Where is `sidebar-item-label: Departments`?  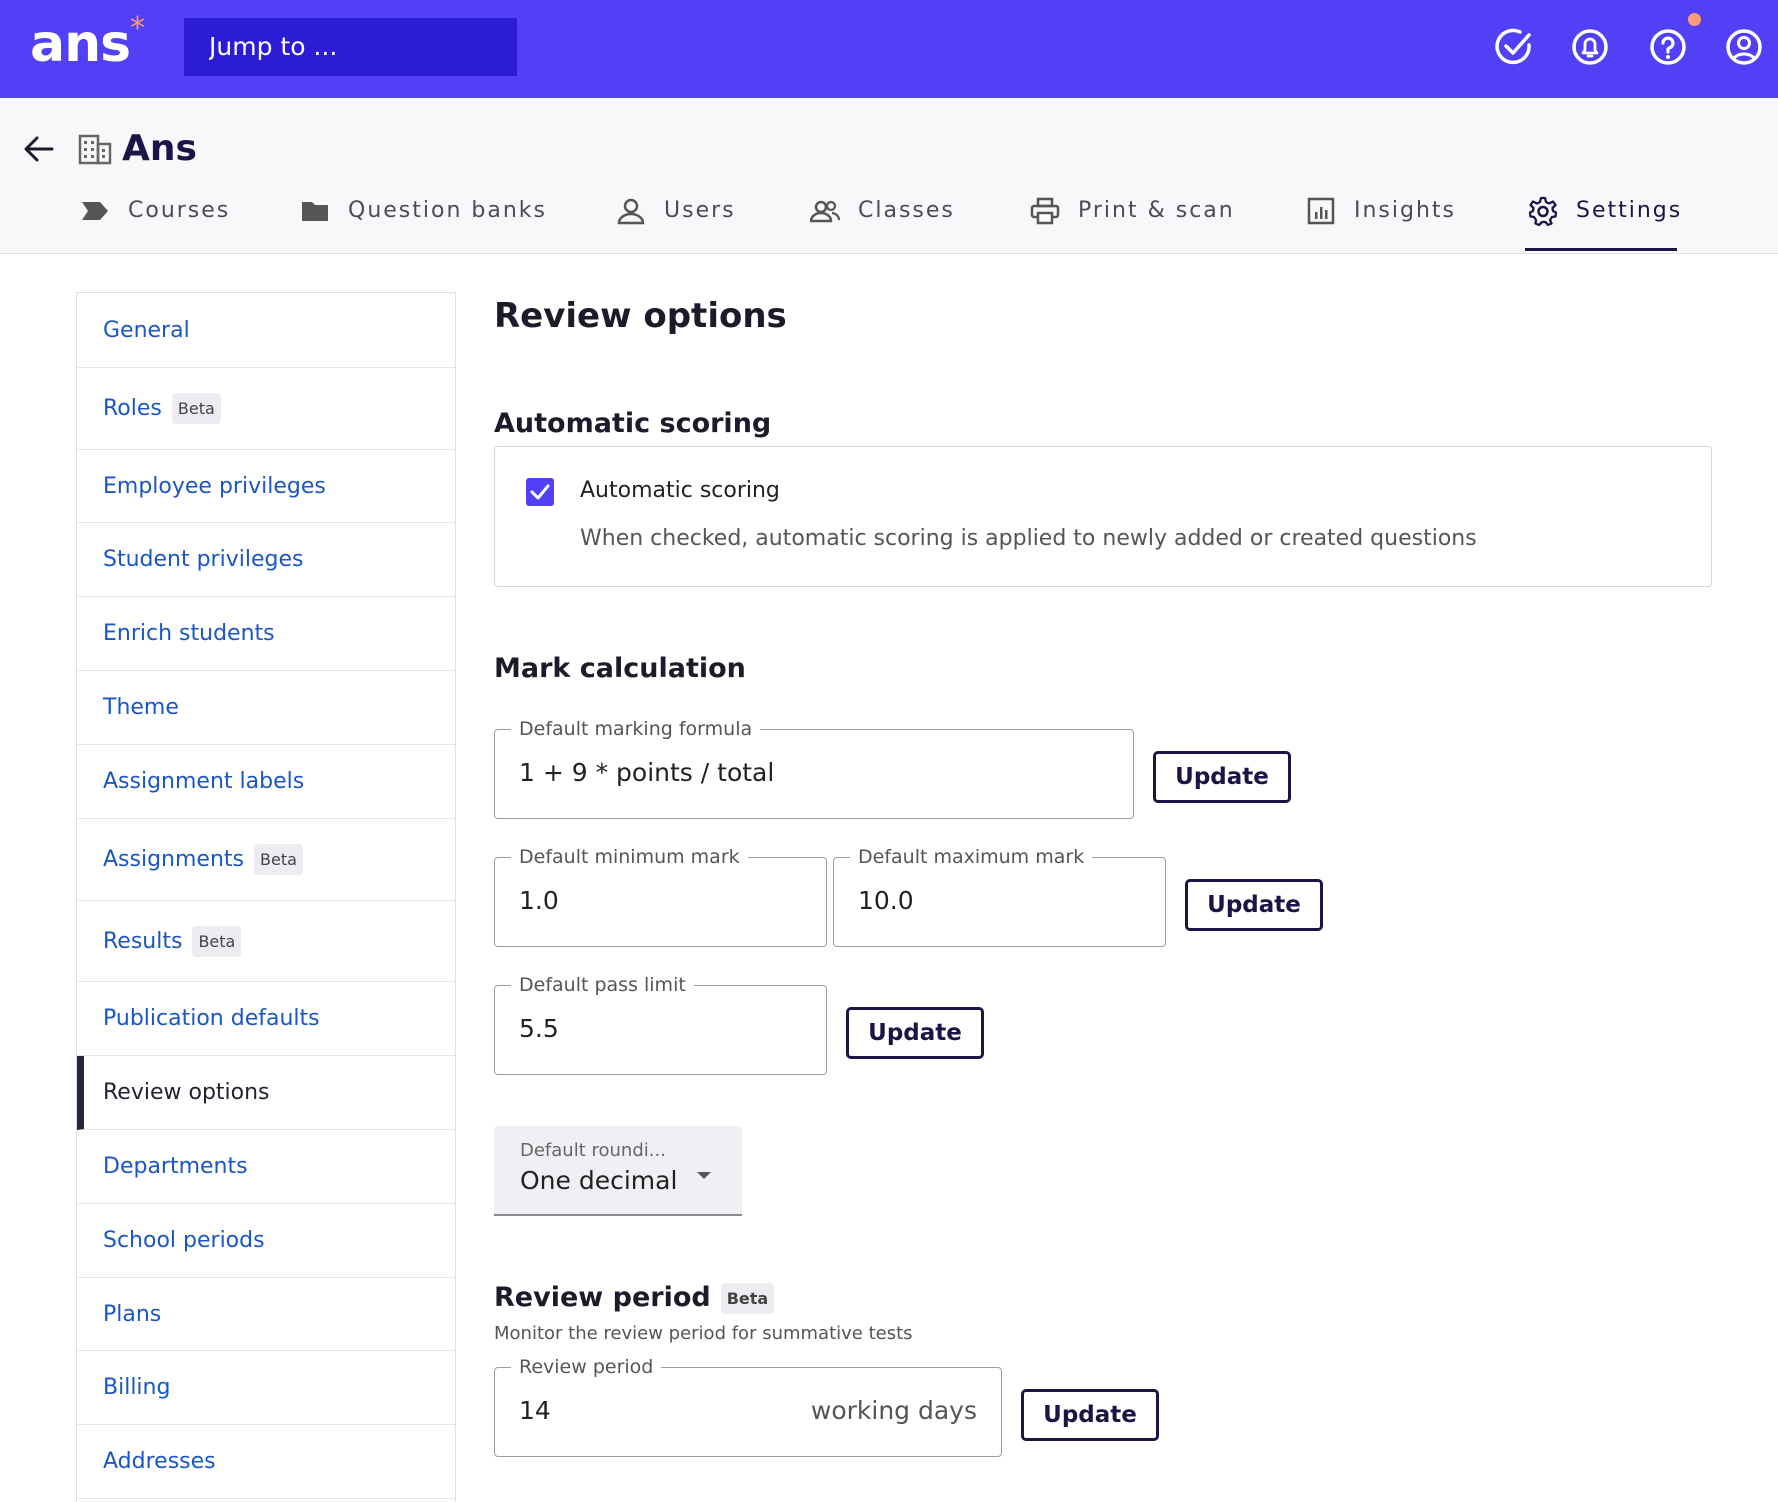
sidebar-item-label: Departments is located at coordinates (175, 1166).